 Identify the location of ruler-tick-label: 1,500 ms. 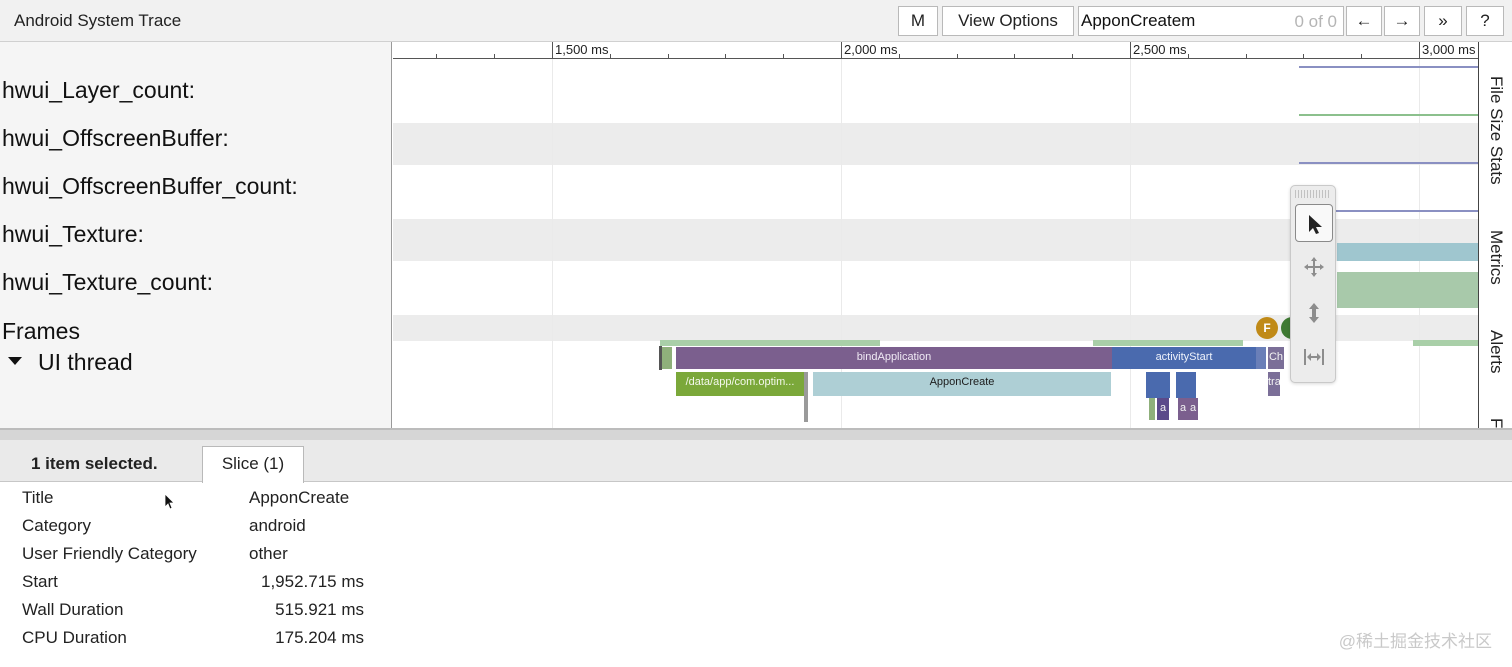
(582, 49).